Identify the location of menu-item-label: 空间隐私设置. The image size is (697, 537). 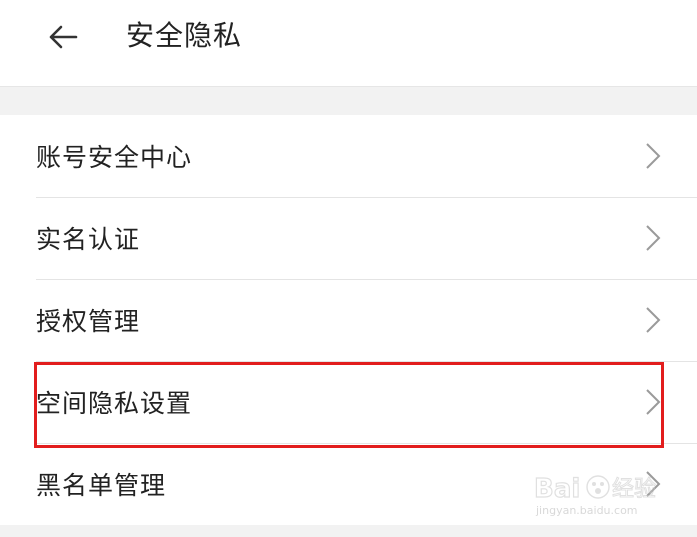
(114, 403).